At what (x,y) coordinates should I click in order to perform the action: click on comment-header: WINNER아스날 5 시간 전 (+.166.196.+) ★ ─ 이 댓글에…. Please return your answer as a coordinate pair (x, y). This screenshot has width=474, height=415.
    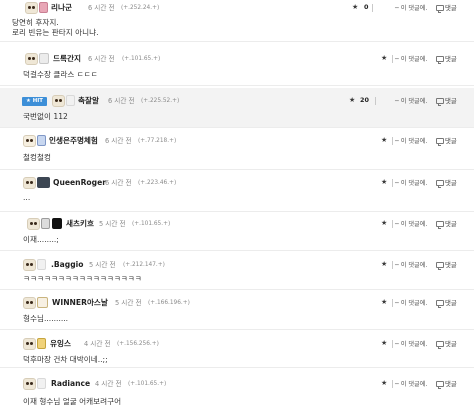
    Looking at the image, I should click on (237, 303).